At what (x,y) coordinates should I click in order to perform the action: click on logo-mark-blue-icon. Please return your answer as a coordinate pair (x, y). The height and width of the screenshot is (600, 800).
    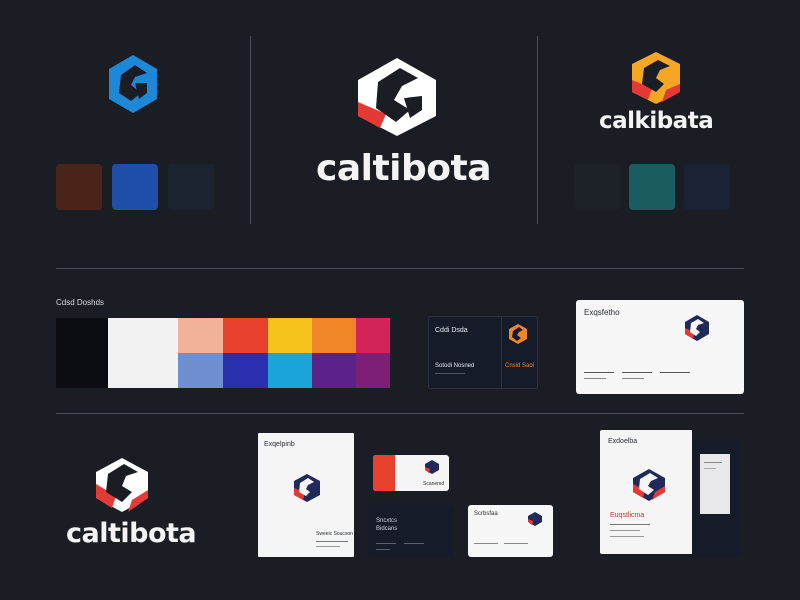
    Looking at the image, I should click on (133, 84).